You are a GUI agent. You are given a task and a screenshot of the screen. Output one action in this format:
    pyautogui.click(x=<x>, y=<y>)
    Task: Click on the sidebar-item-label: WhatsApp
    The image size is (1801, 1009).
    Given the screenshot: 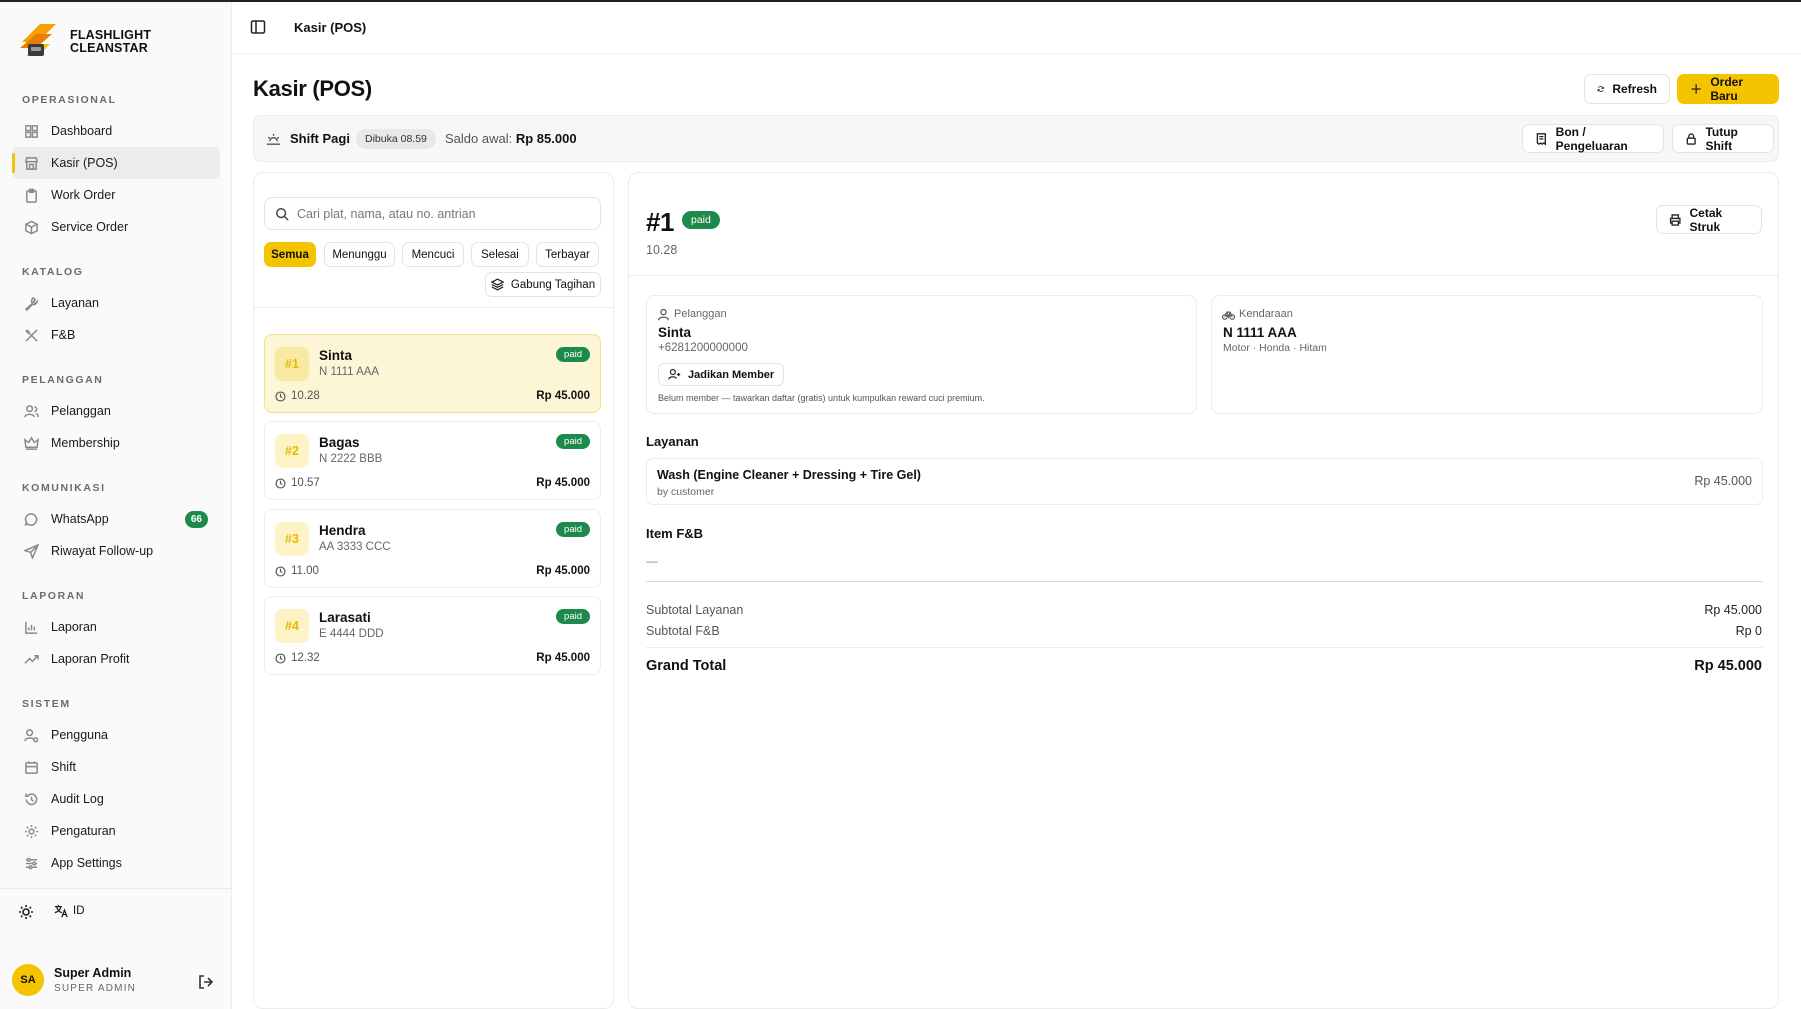 What is the action you would take?
    pyautogui.click(x=80, y=519)
    